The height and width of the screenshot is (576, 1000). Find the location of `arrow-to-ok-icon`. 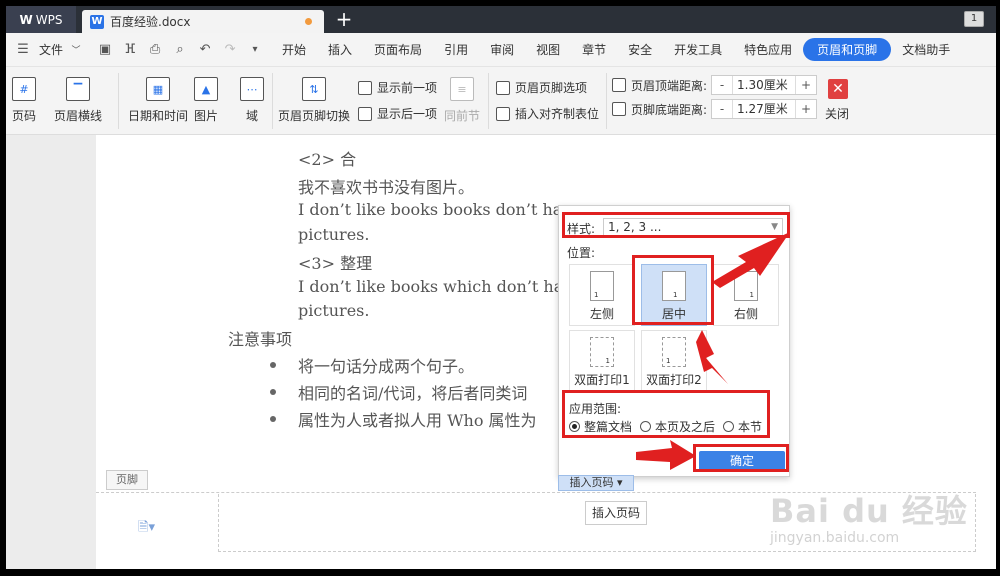

arrow-to-ok-icon is located at coordinates (666, 455).